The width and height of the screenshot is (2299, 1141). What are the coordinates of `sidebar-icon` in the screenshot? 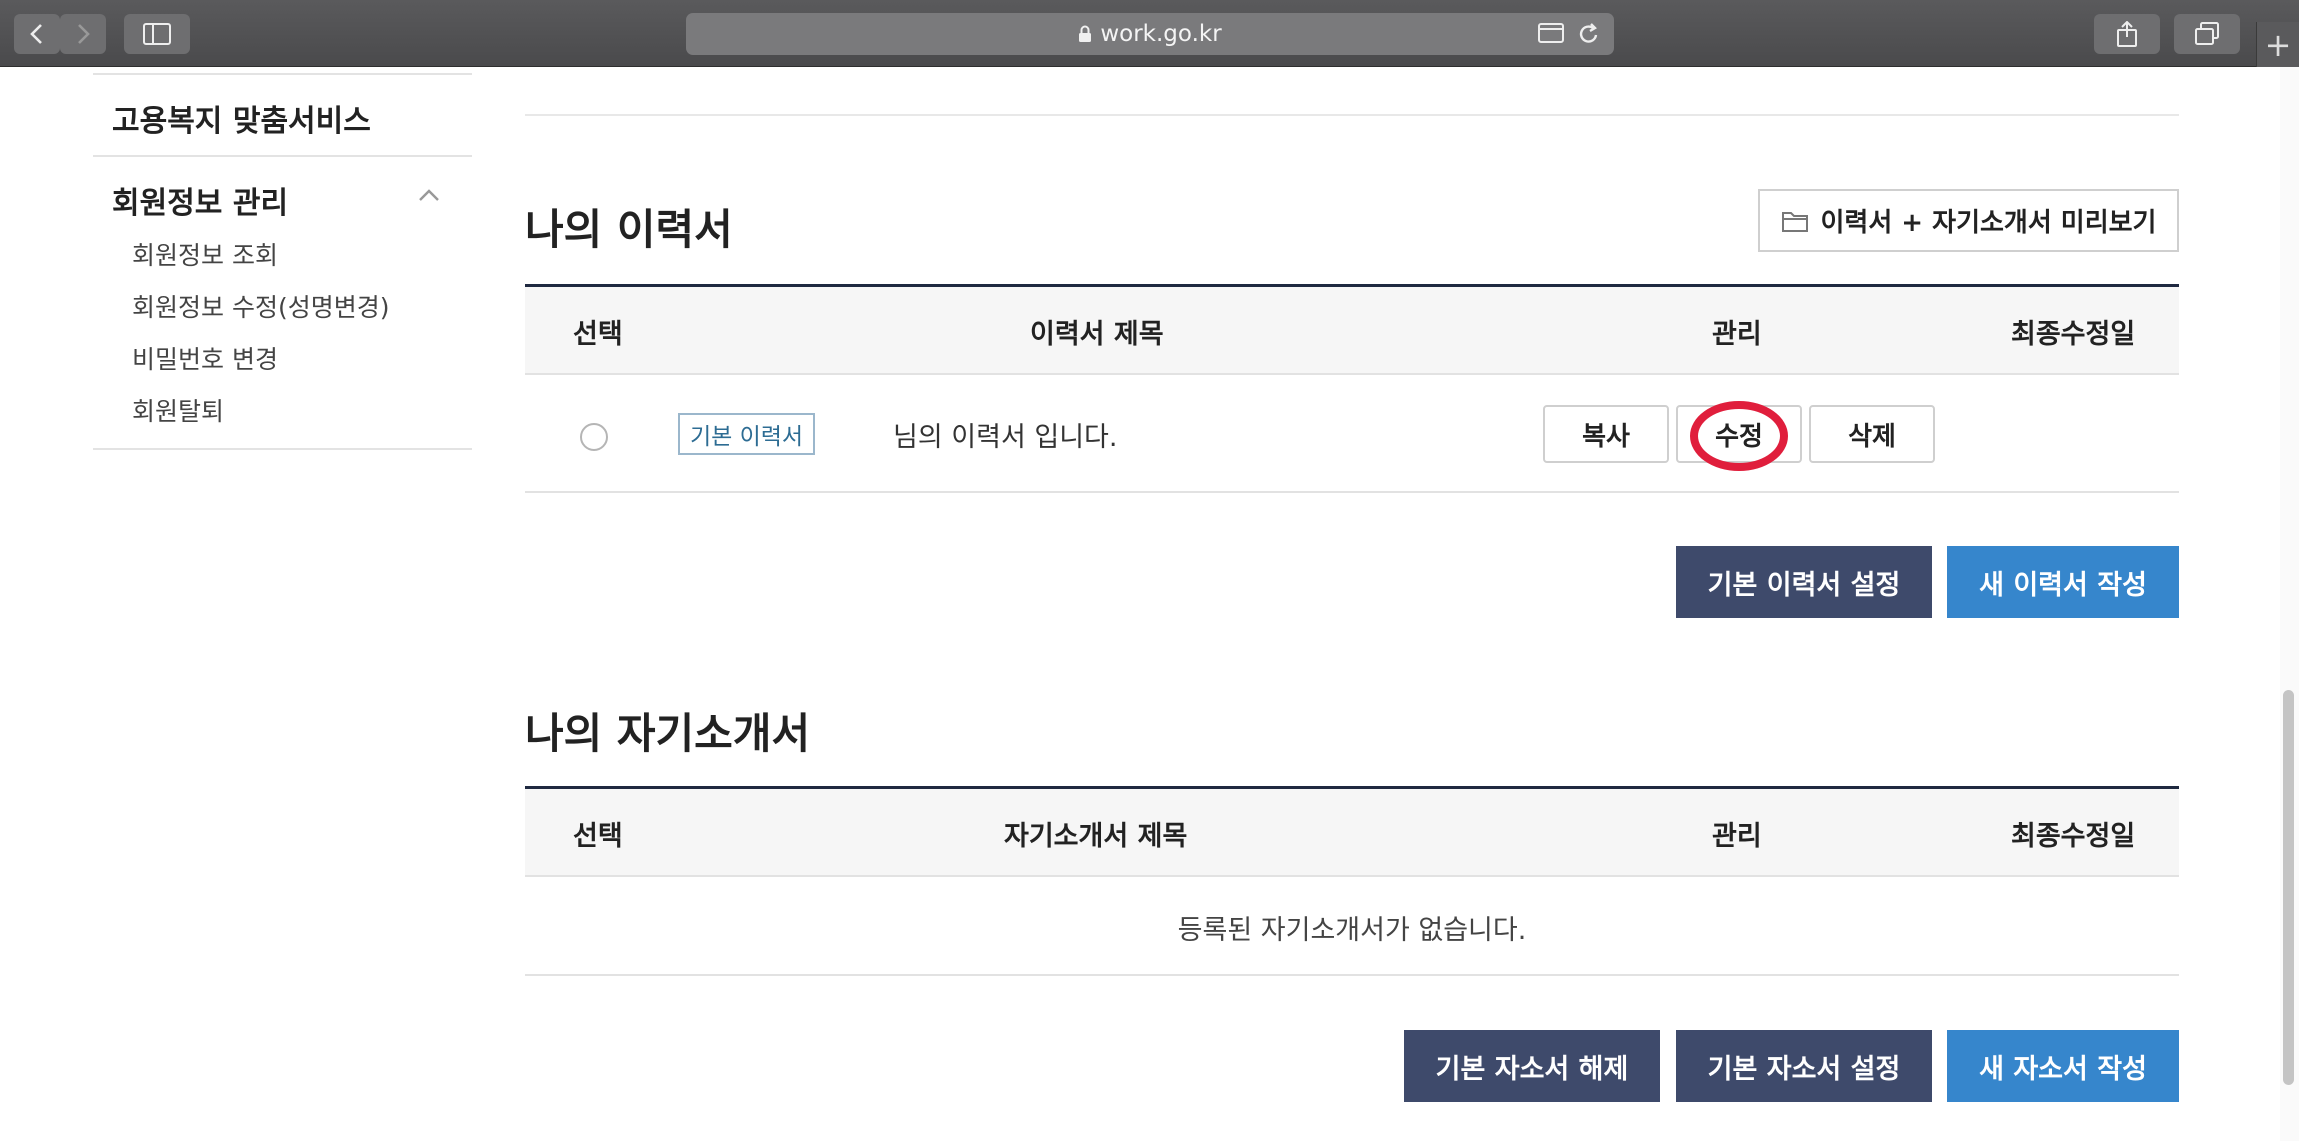 It's located at (157, 34).